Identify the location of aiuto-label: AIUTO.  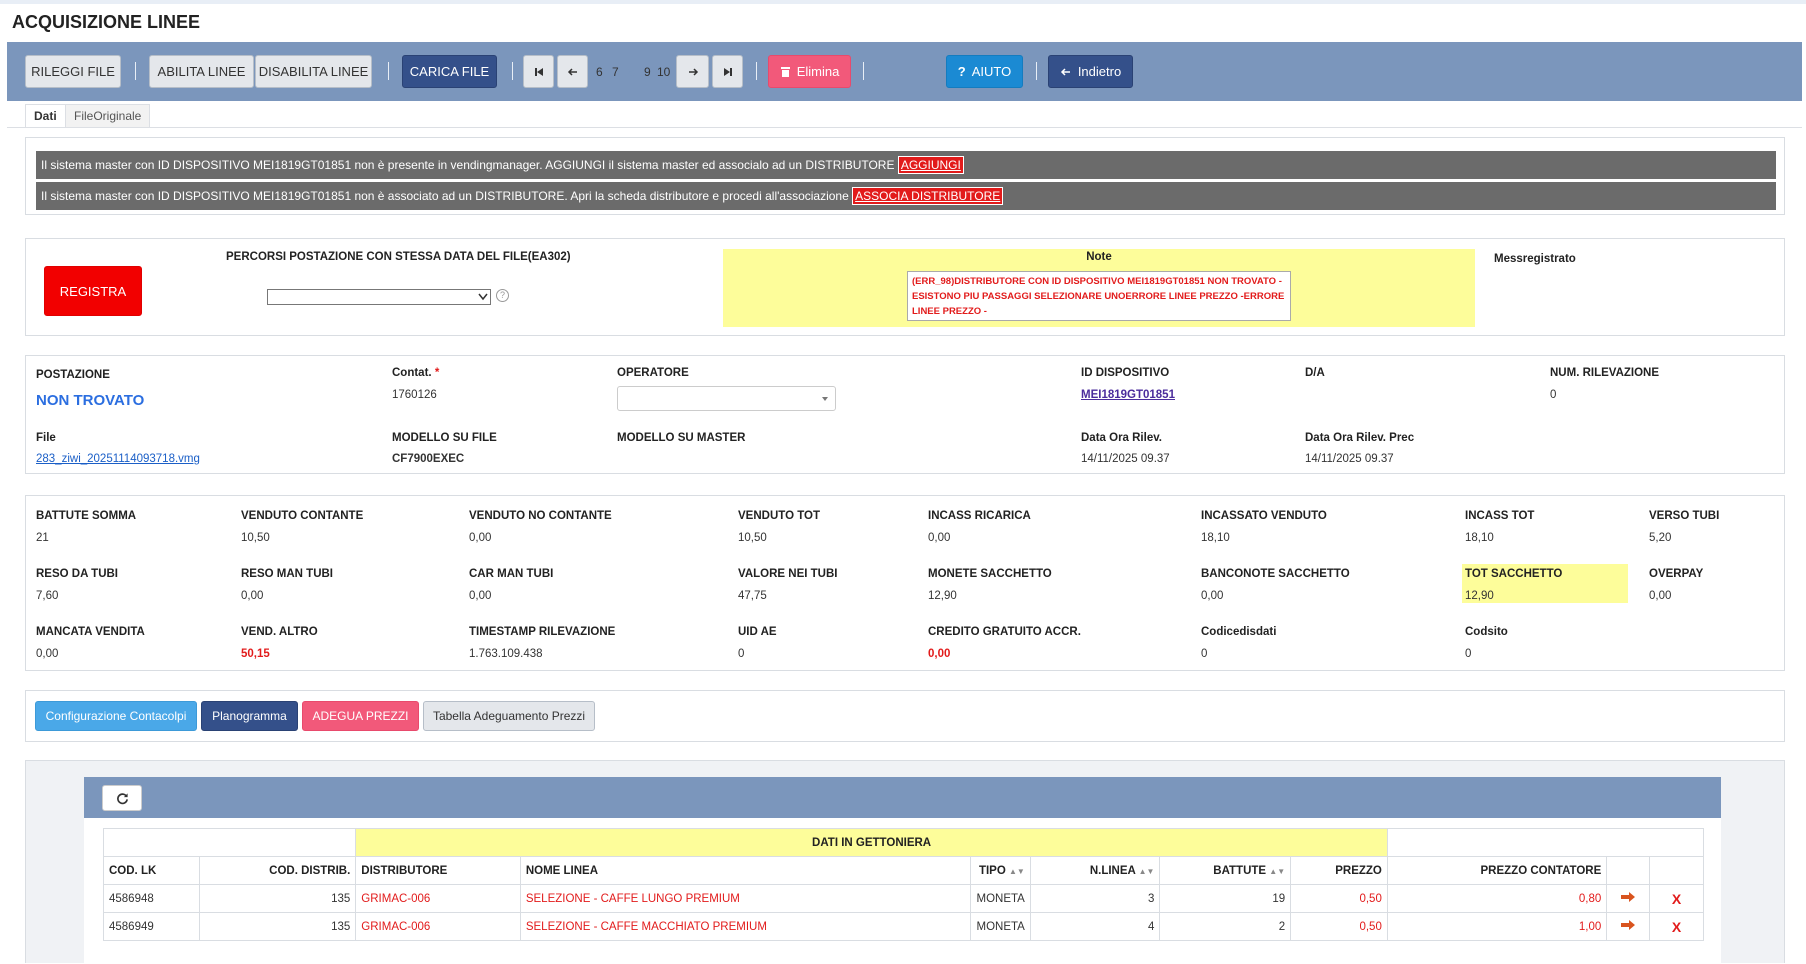
(991, 71).